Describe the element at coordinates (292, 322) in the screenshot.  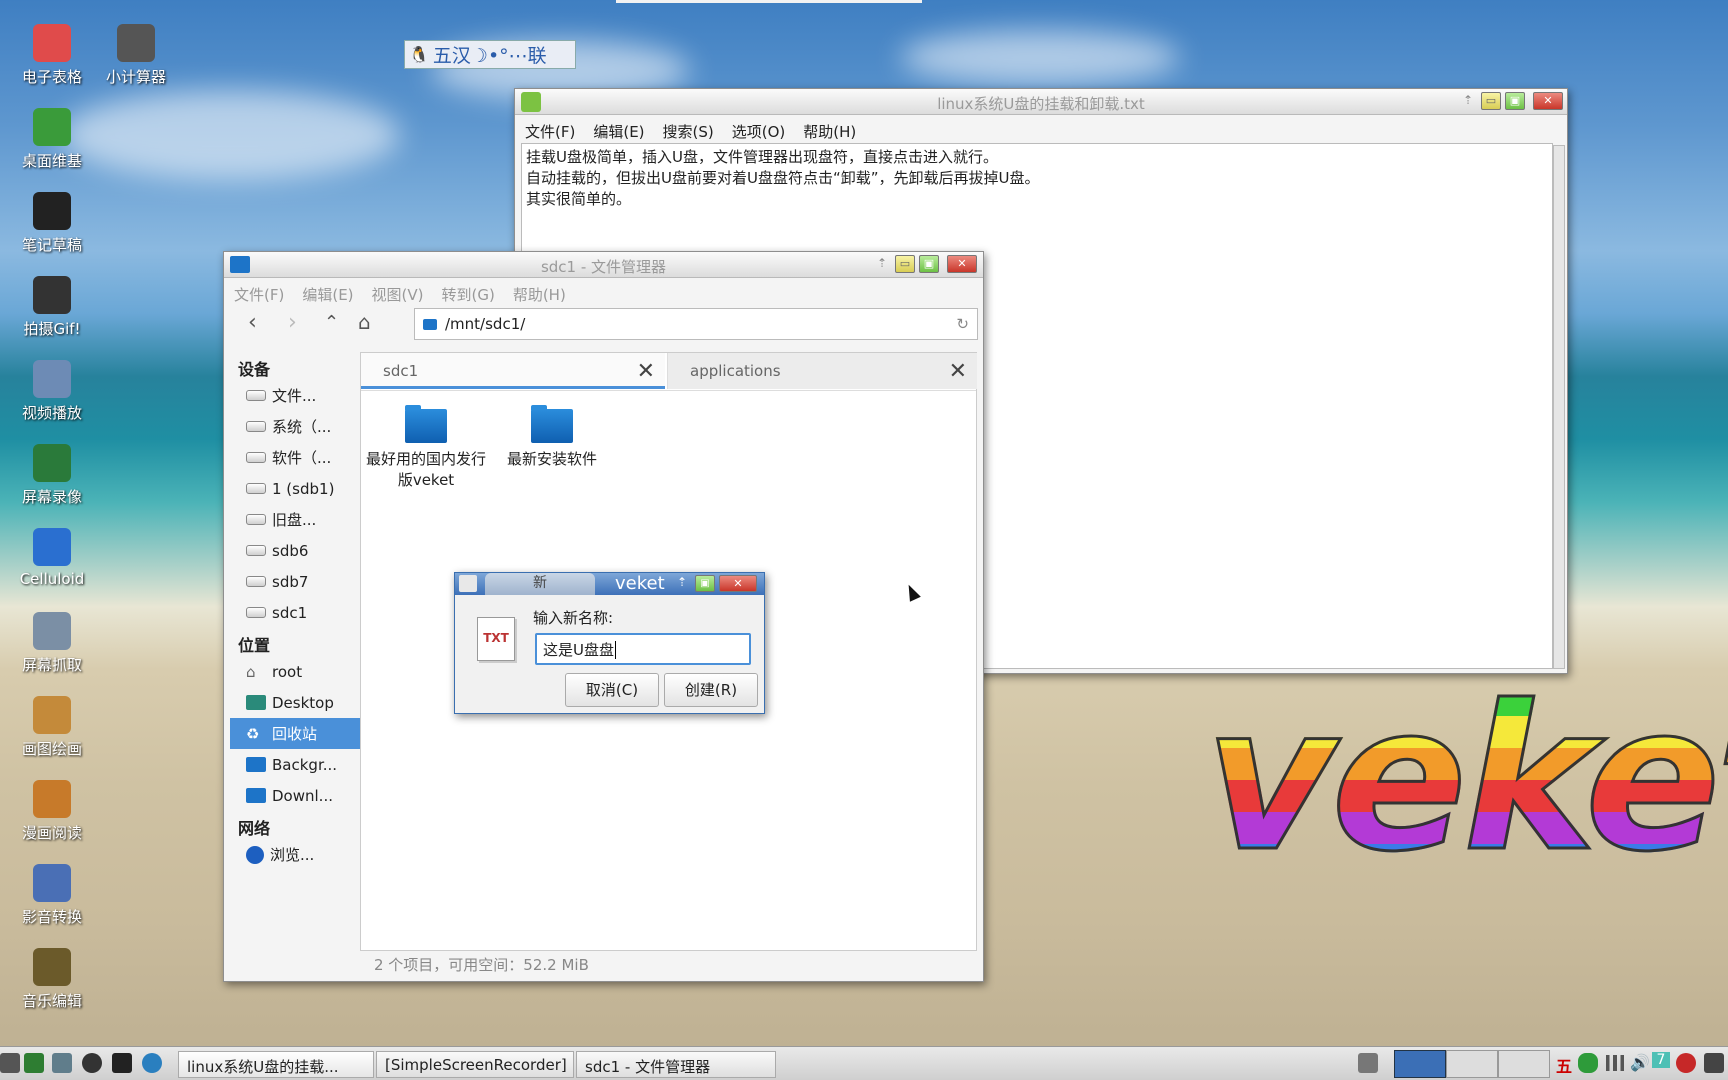
I see `forward-icon: ›` at that location.